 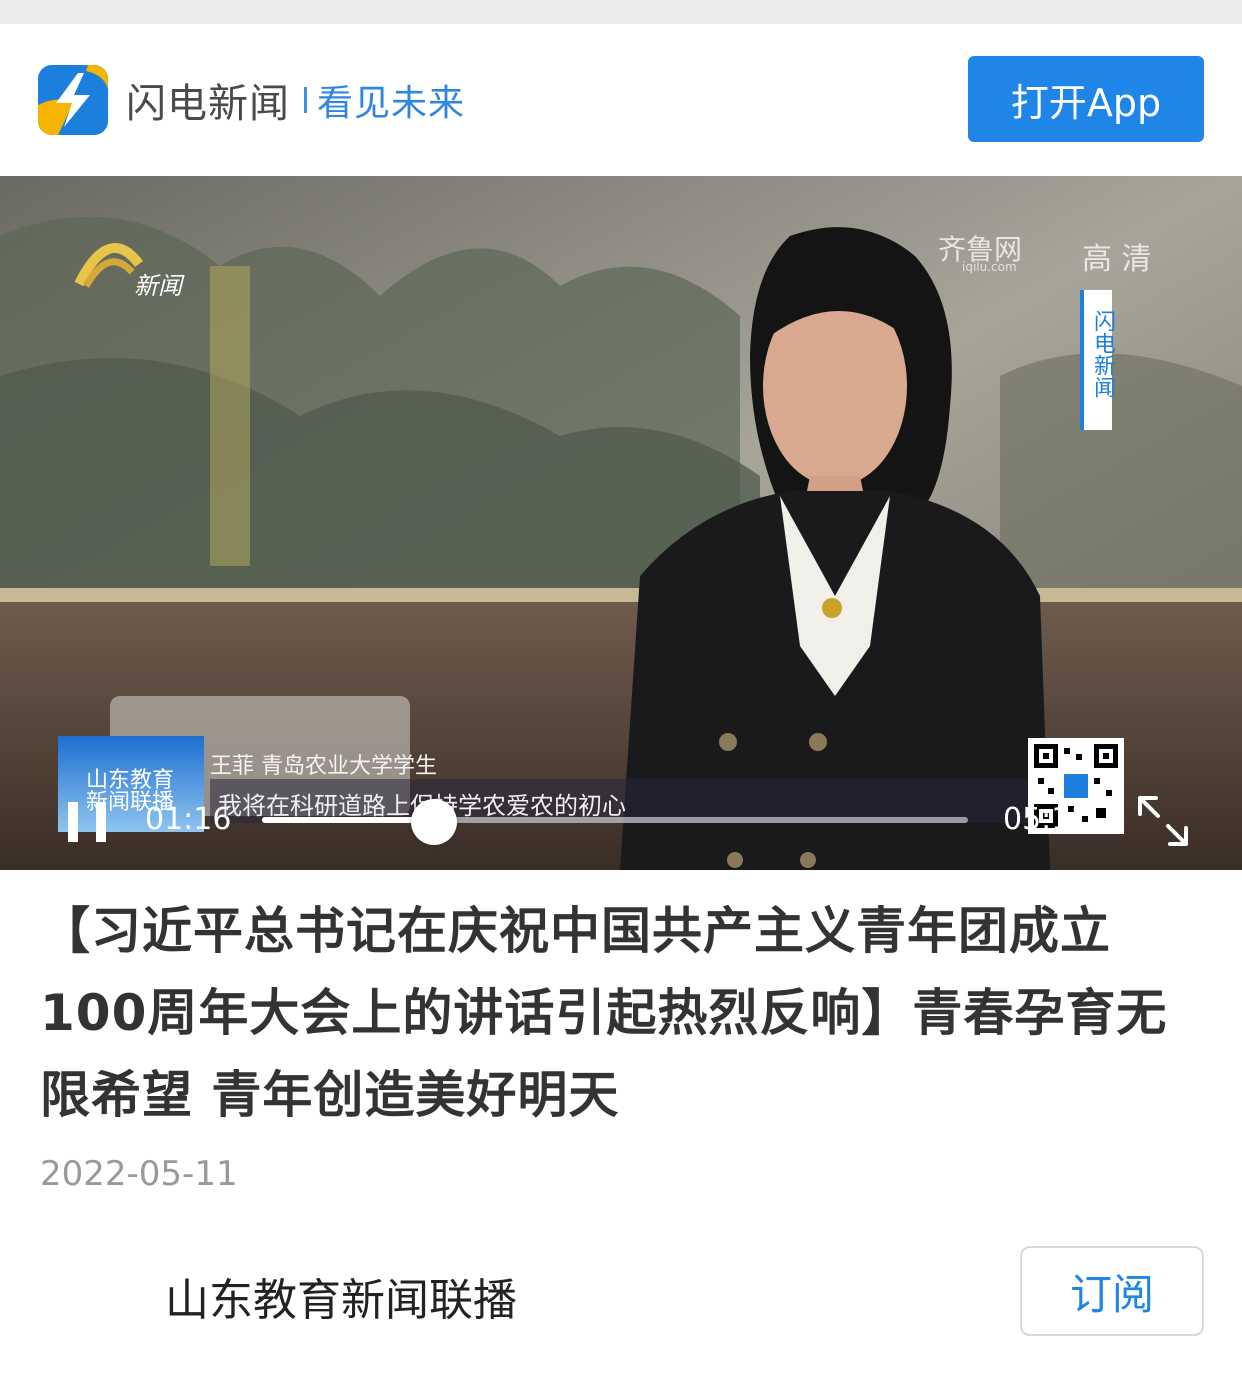 What do you see at coordinates (158, 286) in the screenshot?
I see `channel-logo-text: 新闻` at bounding box center [158, 286].